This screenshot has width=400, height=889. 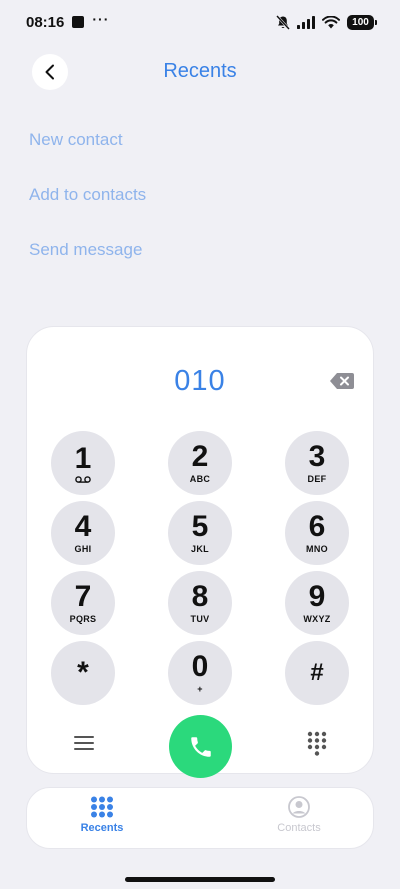 I want to click on keypad-dots-icon, so click(x=102, y=807).